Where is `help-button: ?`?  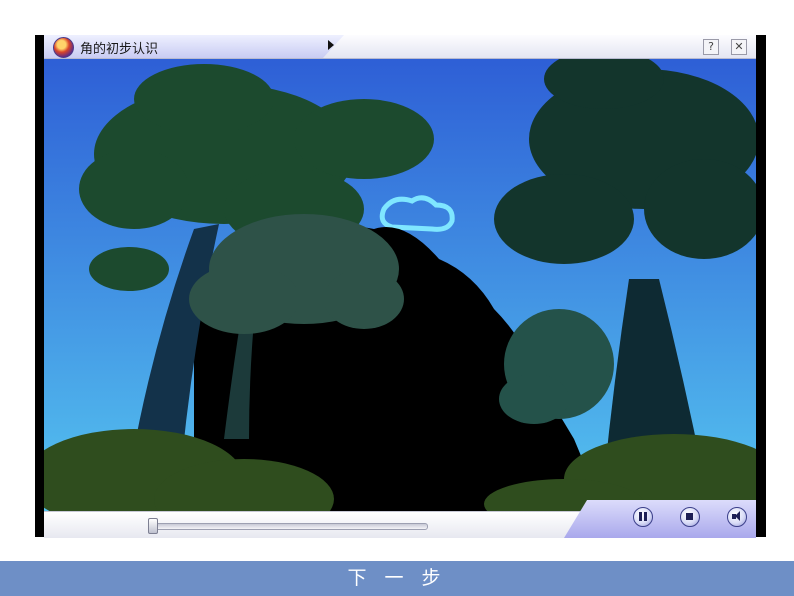
help-button: ? is located at coordinates (711, 47).